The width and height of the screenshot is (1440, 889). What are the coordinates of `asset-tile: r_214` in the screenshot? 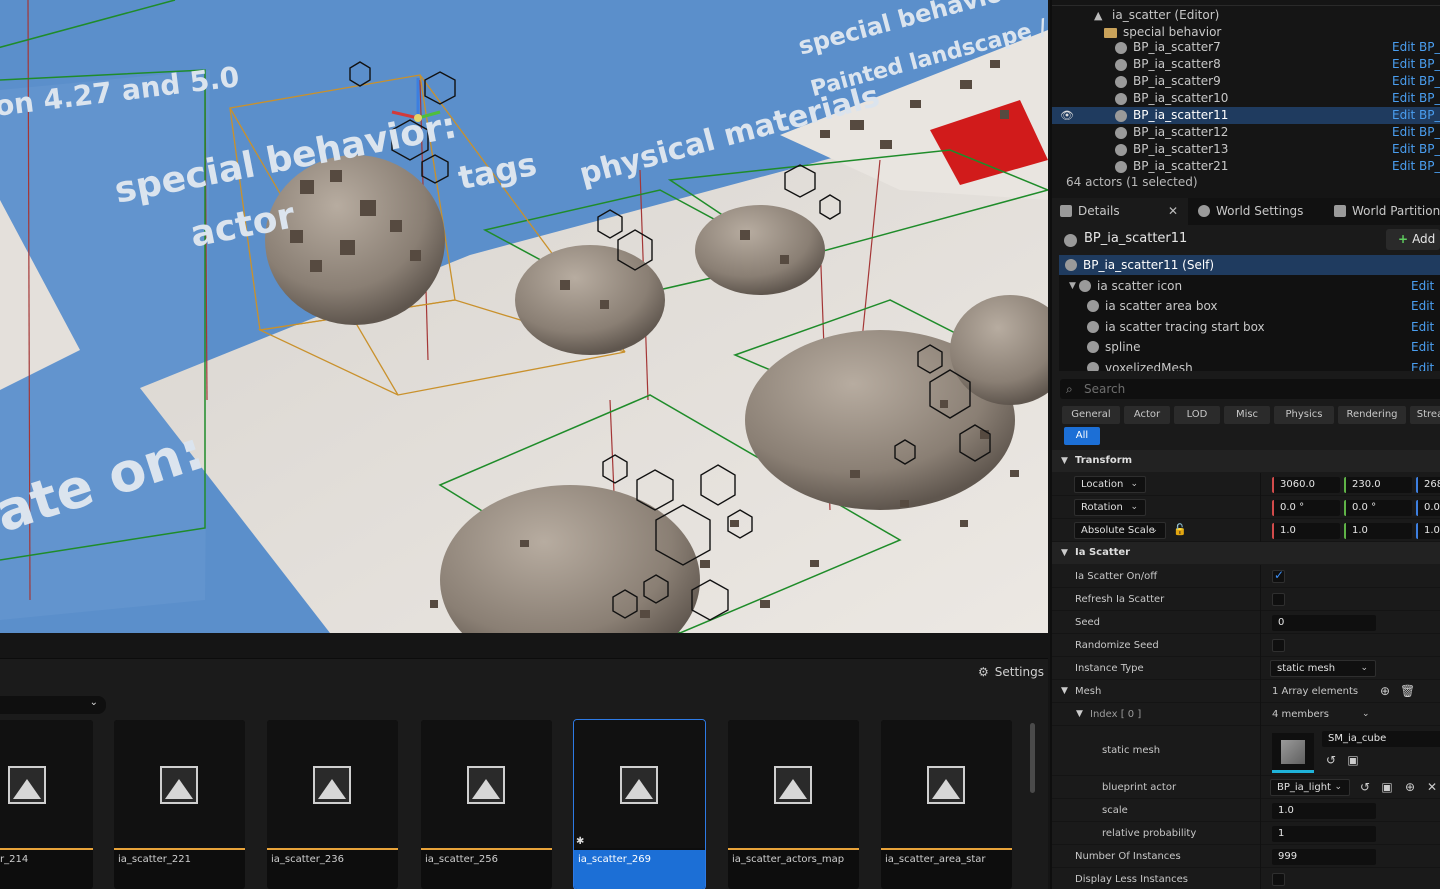 It's located at (46, 804).